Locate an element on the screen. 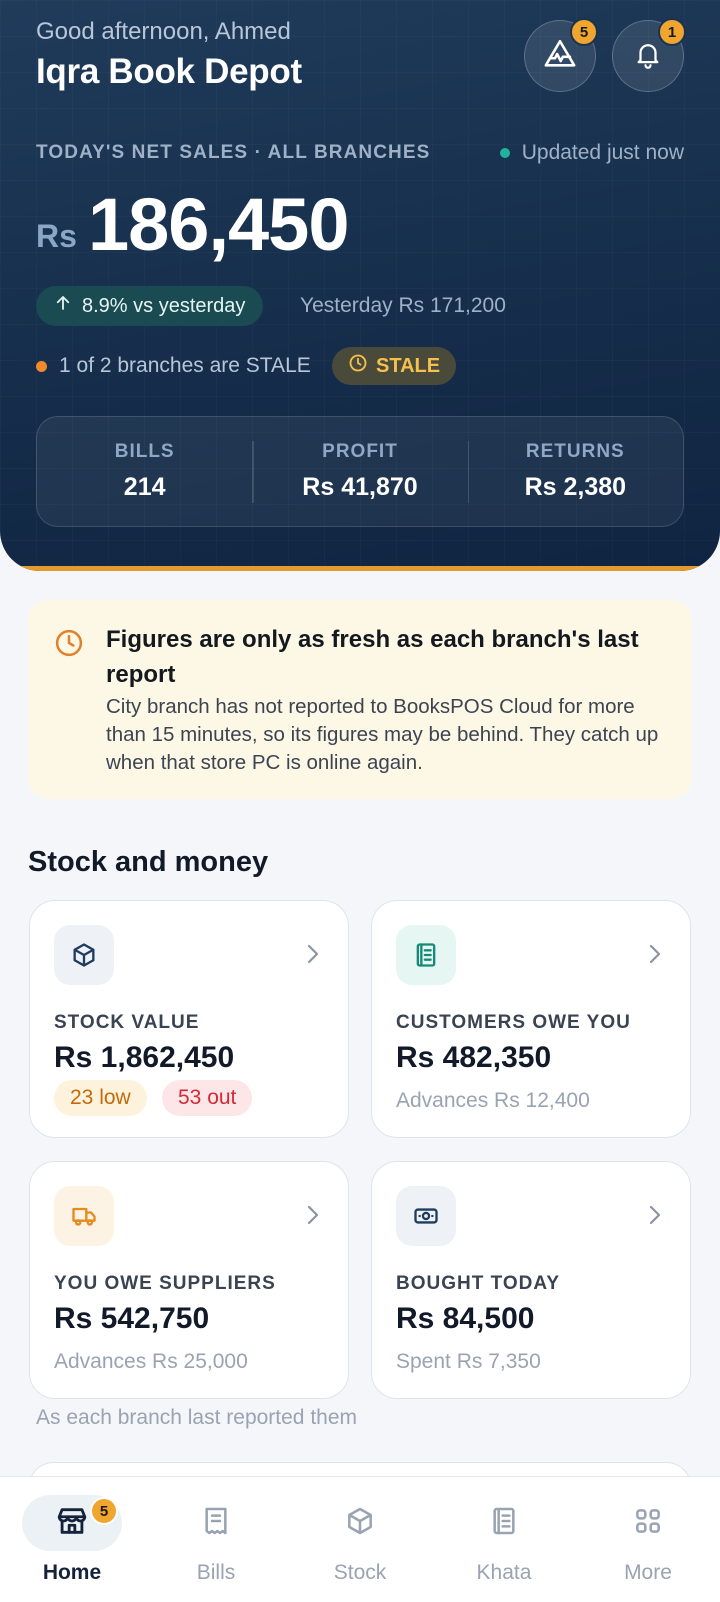 This screenshot has height=1602, width=720. bottom-nav: 5 Home Bills Stock Khata More is located at coordinates (360, 1539).